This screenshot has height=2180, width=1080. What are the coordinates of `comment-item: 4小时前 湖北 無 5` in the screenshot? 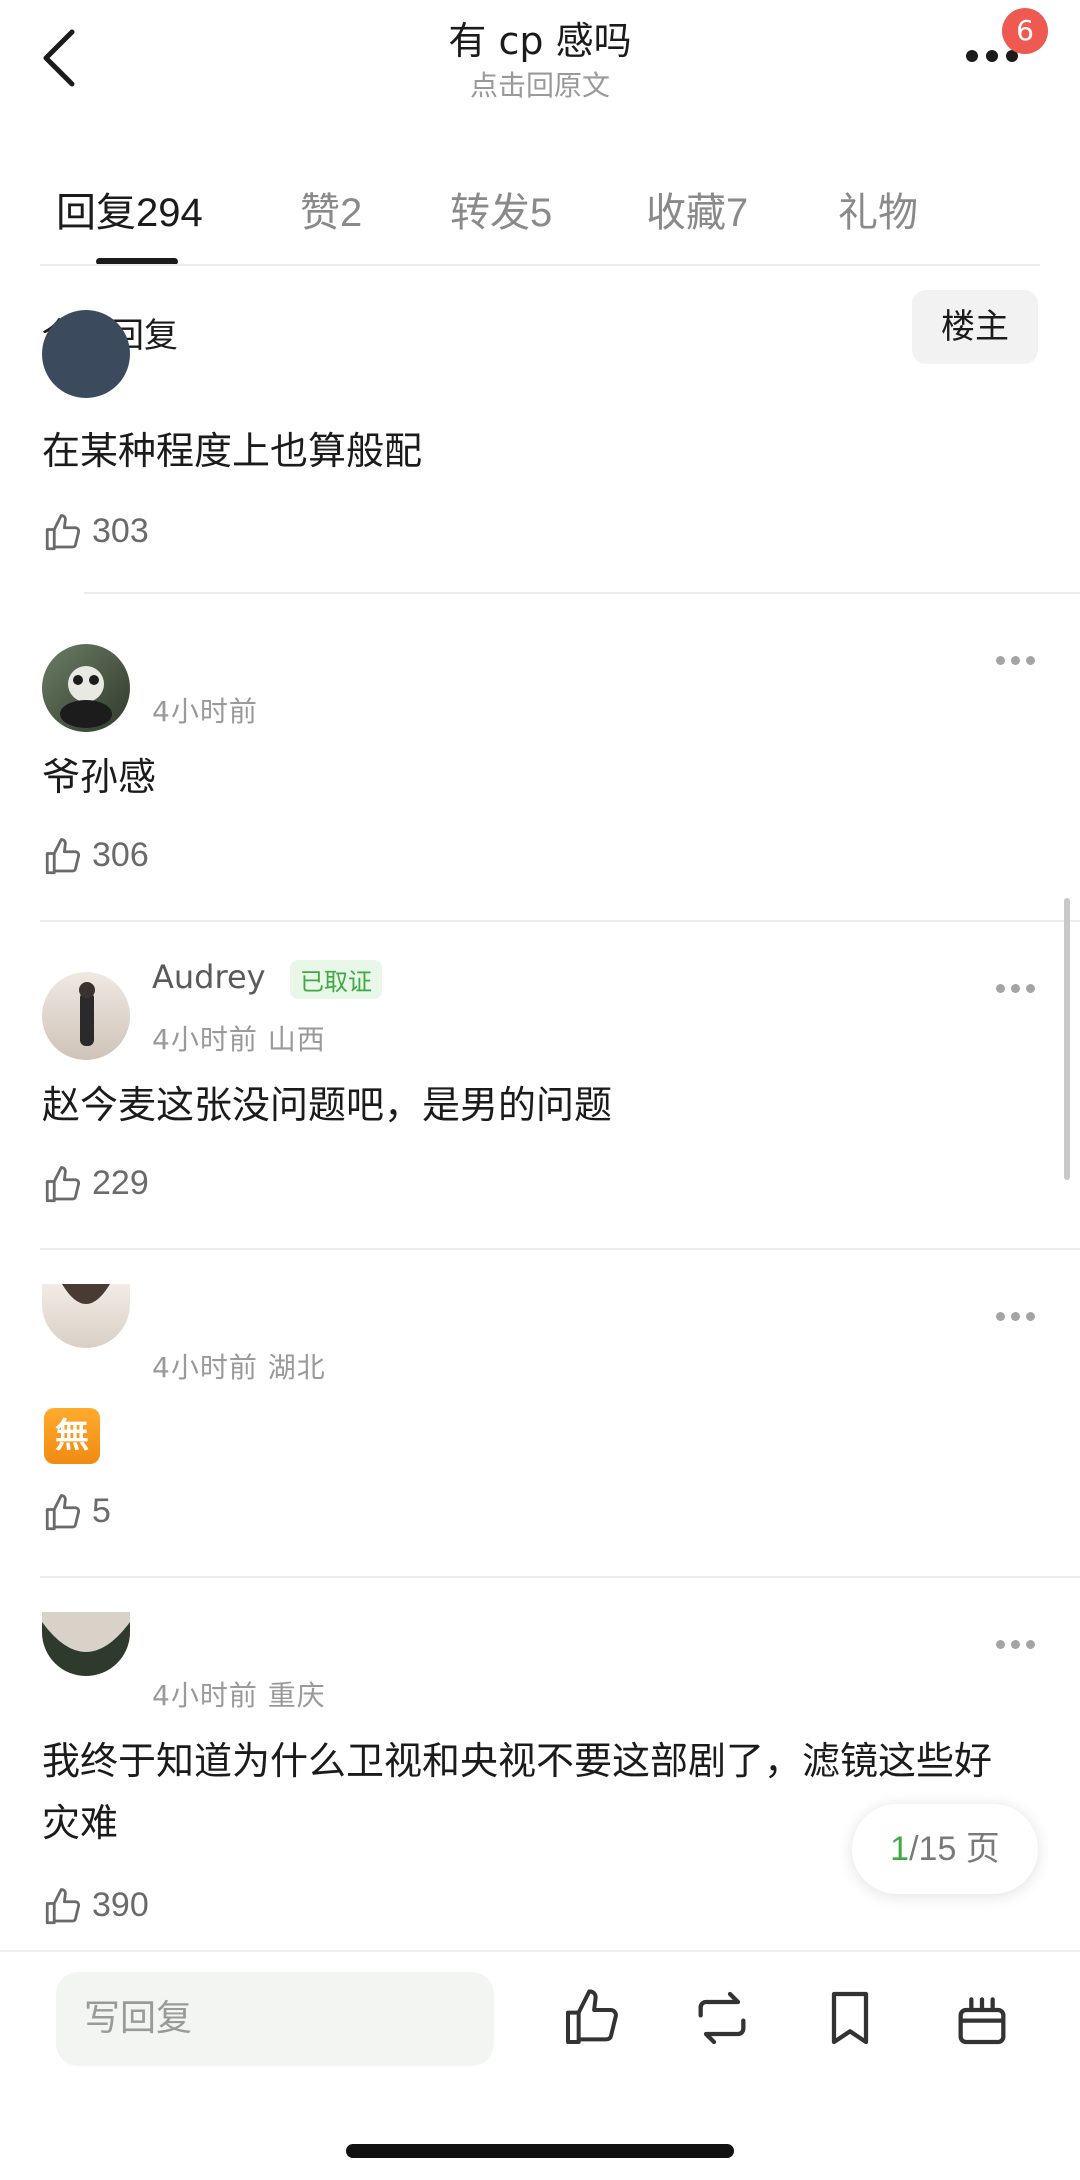 It's located at (540, 1416).